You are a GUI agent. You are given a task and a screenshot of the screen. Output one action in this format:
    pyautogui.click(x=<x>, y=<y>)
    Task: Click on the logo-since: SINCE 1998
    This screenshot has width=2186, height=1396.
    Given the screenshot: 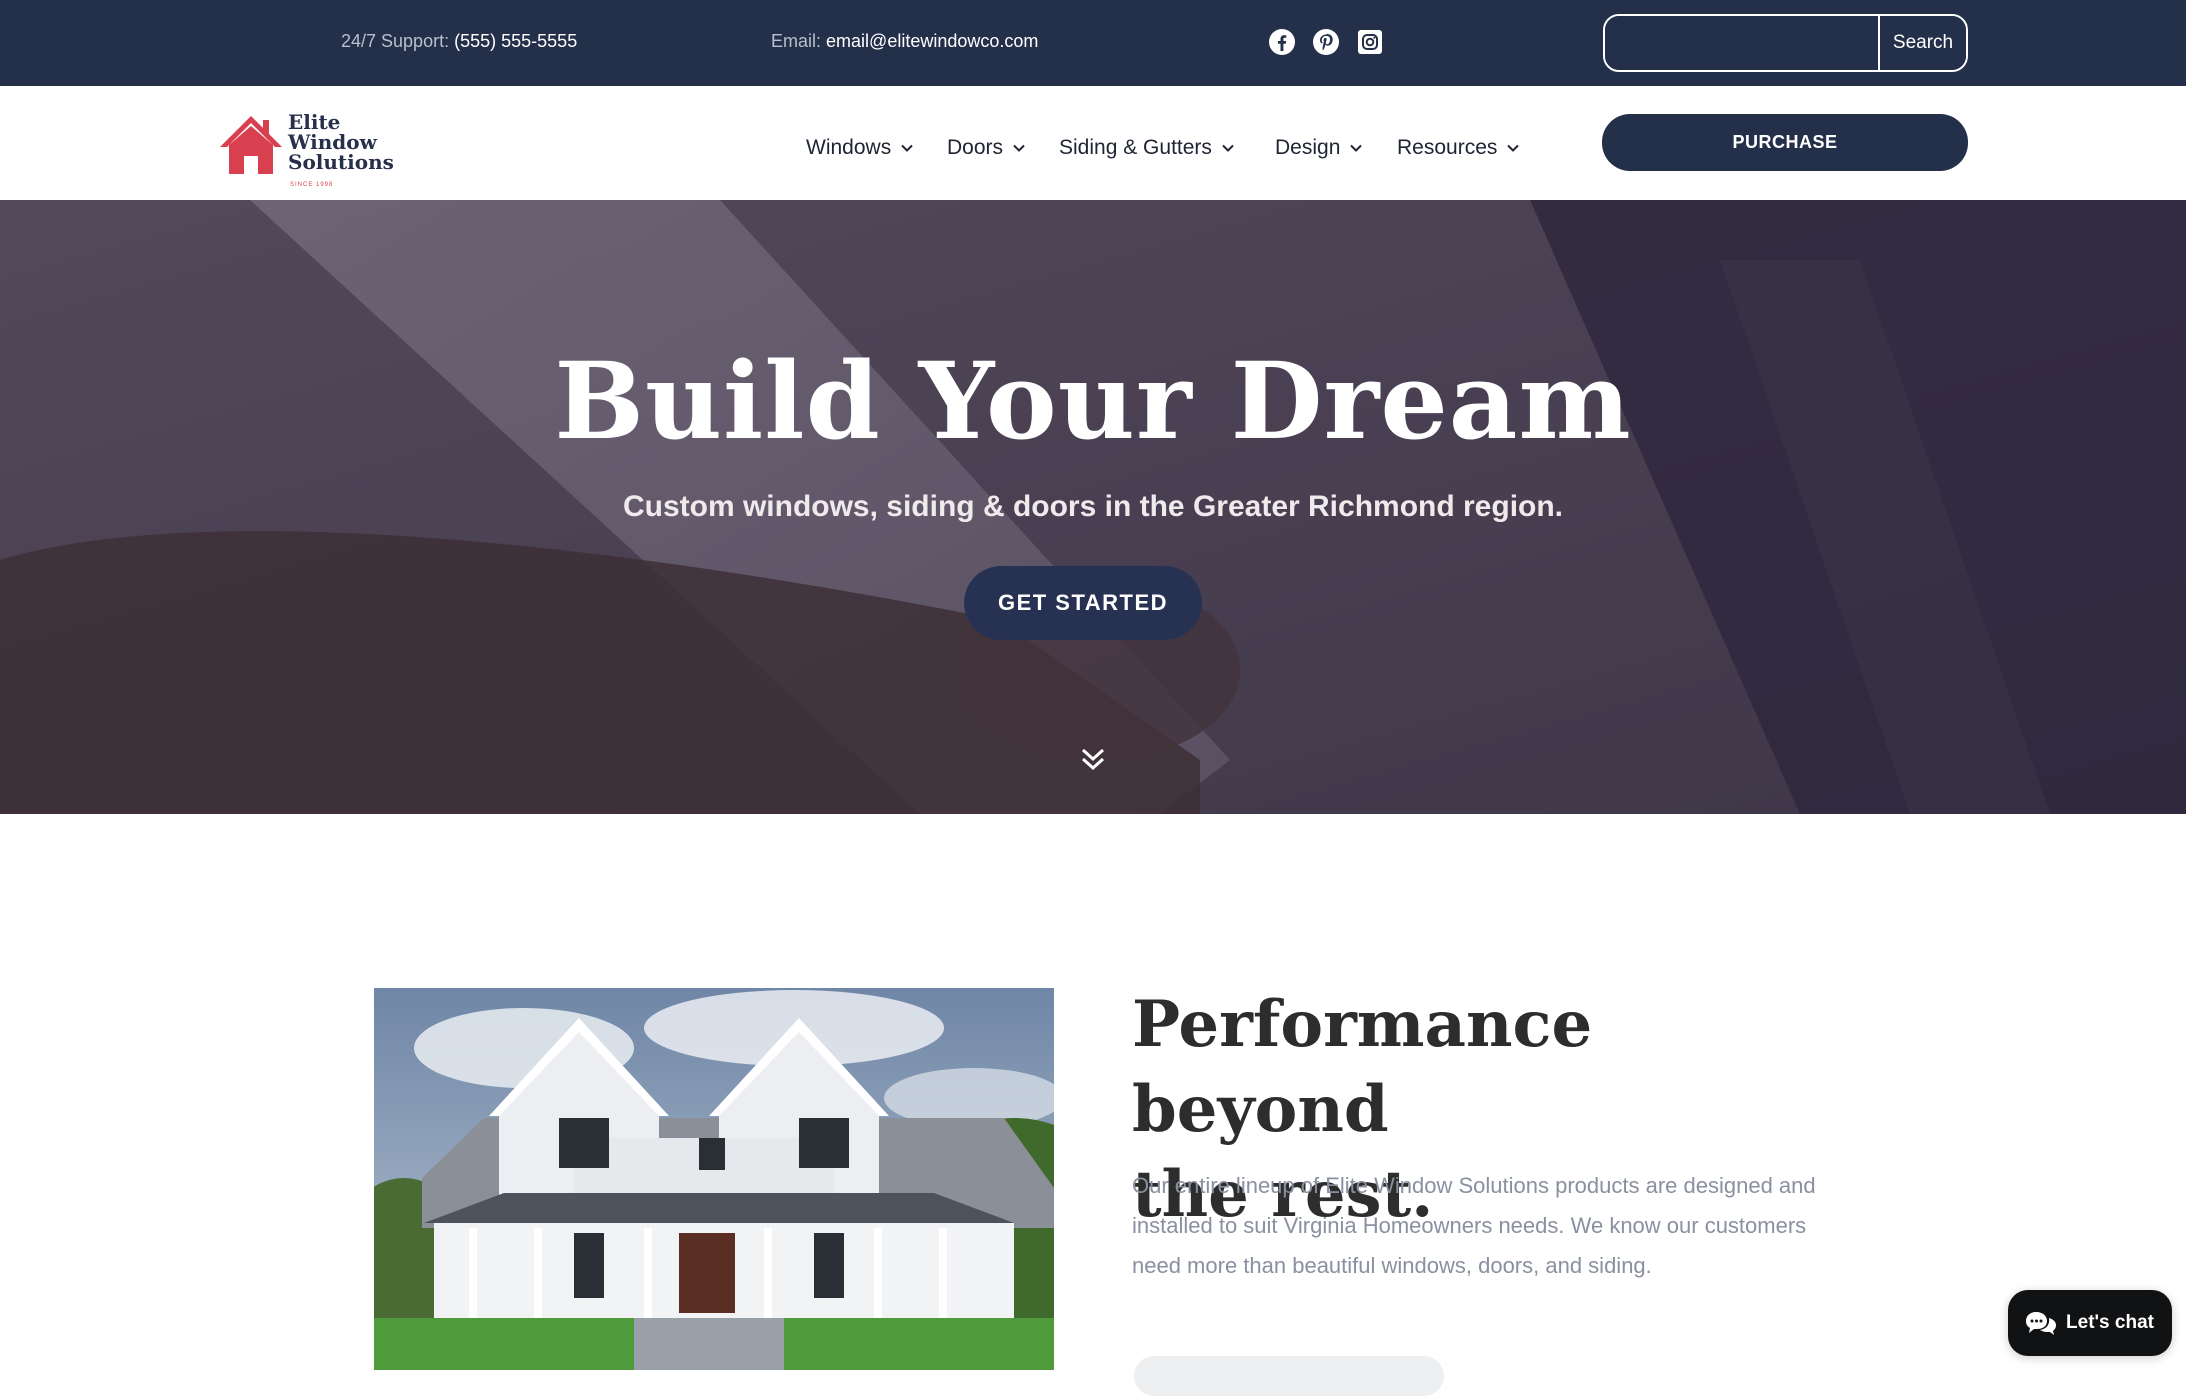 What is the action you would take?
    pyautogui.click(x=312, y=185)
    